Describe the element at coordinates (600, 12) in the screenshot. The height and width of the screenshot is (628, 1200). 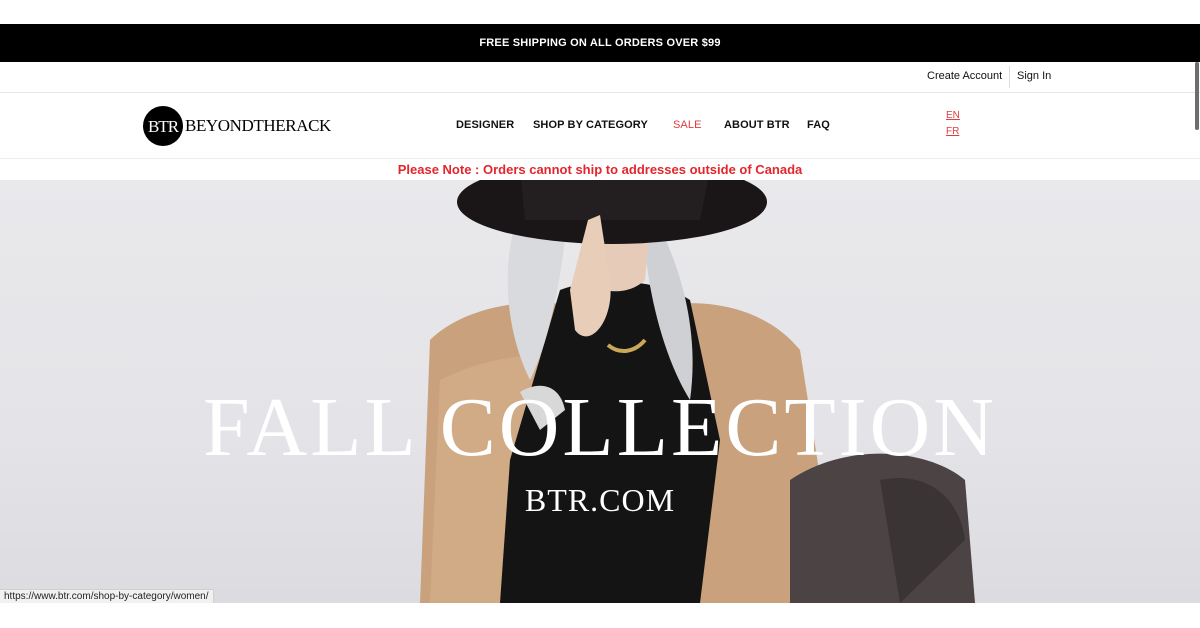
I see `top-spacer` at that location.